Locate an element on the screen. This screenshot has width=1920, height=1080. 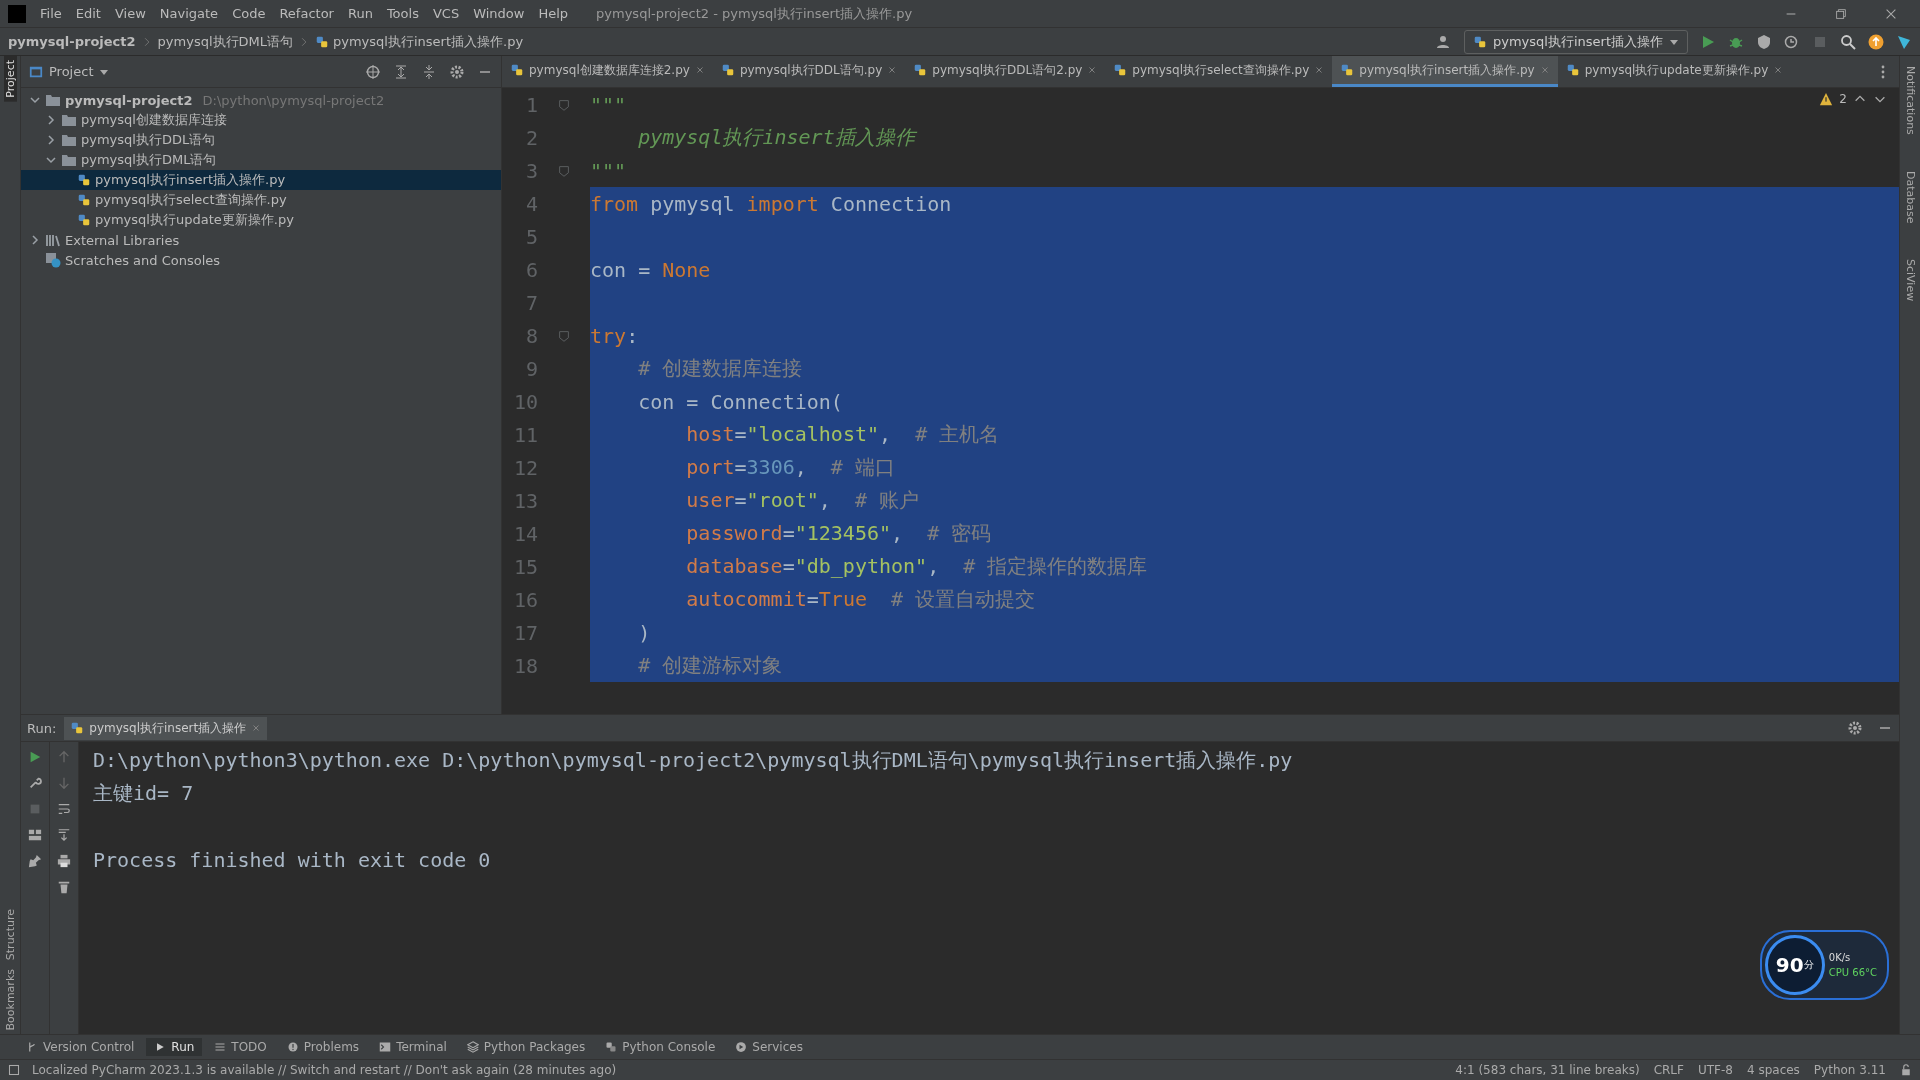
menu-item: Code is located at coordinates (249, 13).